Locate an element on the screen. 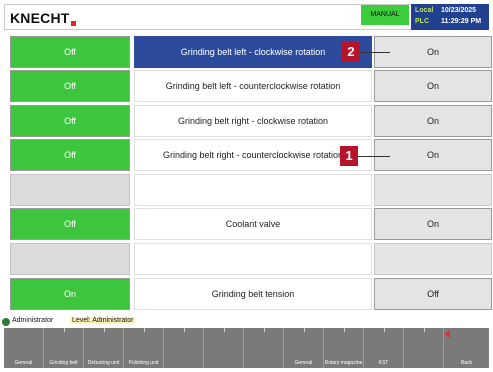 Image resolution: width=493 pixels, height=372 pixels. row1-label: Grinding belt left - clockwise rotation is located at coordinates (253, 52).